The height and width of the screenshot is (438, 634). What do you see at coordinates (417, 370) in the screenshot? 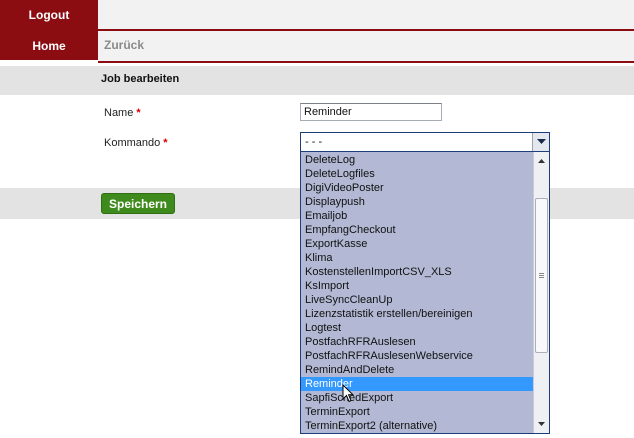
I see `dropdown-option: RemindAndDelete` at bounding box center [417, 370].